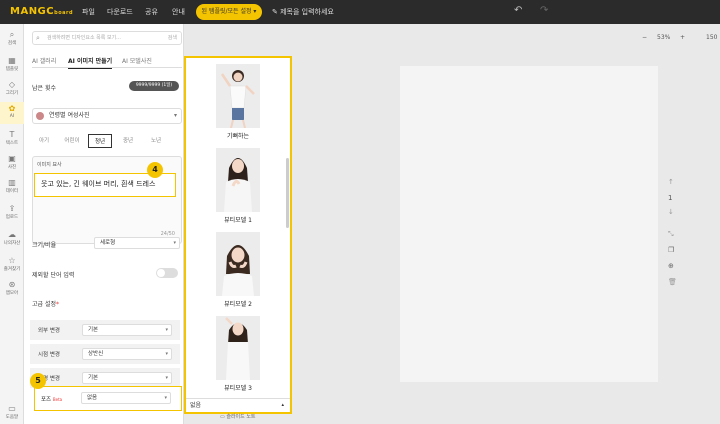 Image resolution: width=720 pixels, height=424 pixels. I want to click on popup-scrollbar, so click(287, 193).